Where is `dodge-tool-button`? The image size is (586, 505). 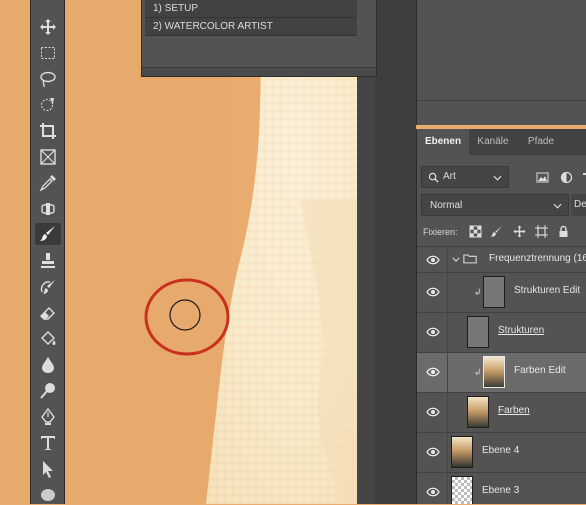 dodge-tool-button is located at coordinates (48, 391).